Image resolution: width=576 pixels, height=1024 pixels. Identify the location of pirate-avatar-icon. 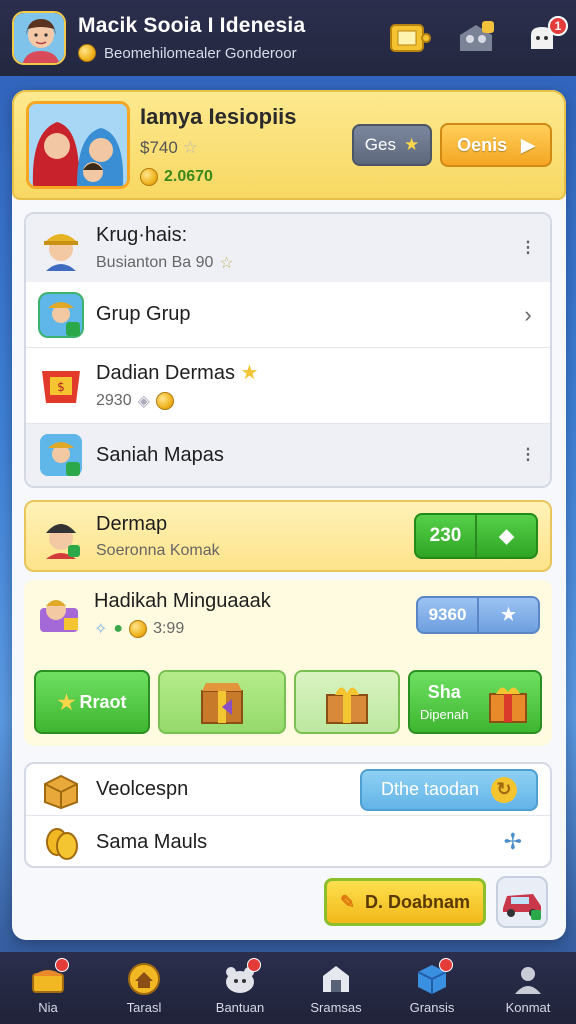
(61, 536).